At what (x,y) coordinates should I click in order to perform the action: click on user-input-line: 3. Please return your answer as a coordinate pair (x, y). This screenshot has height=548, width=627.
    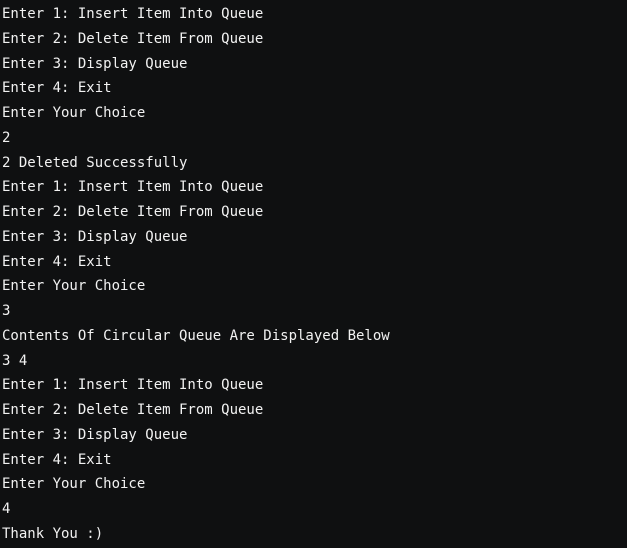
    Looking at the image, I should click on (6, 311).